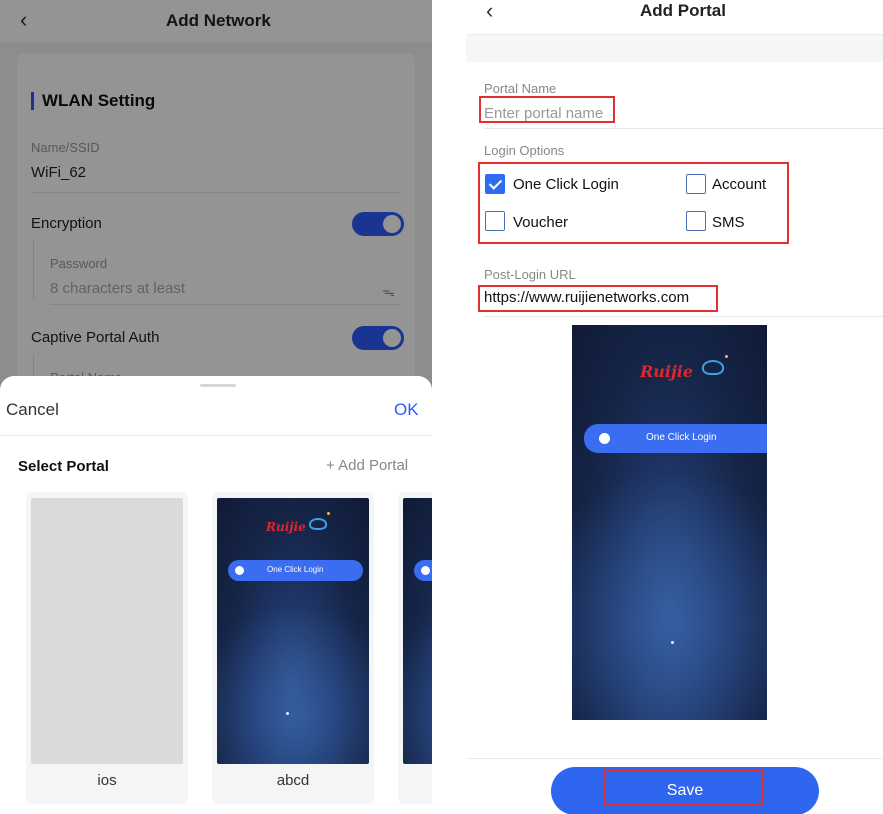 This screenshot has height=814, width=883. Describe the element at coordinates (218, 385) in the screenshot. I see `sheet-handle` at that location.